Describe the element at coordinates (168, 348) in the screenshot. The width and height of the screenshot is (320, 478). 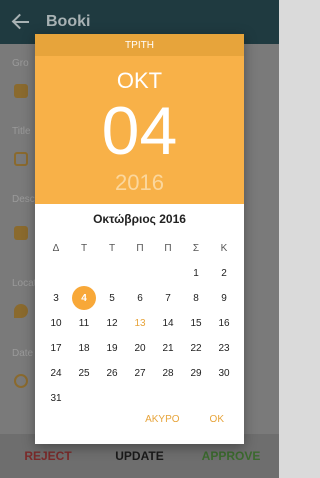
I see `calendar-day: 21` at that location.